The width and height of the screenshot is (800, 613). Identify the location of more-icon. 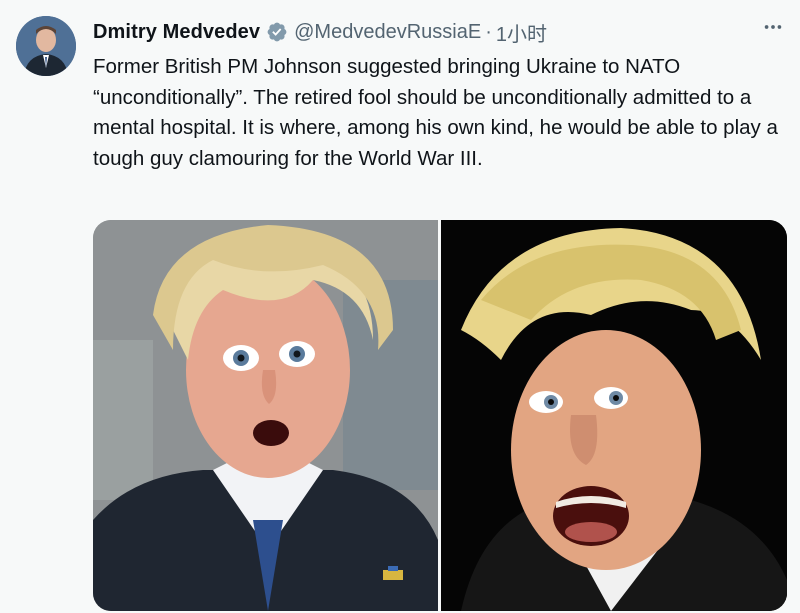
(773, 27).